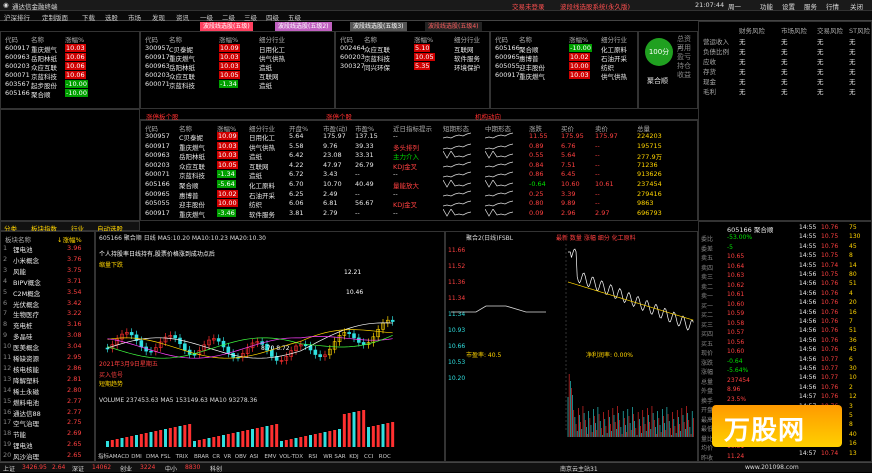  What do you see at coordinates (412, 58) in the screenshot?
I see `table-row: 600203 京蓝科技 10.05 软件服务` at bounding box center [412, 58].